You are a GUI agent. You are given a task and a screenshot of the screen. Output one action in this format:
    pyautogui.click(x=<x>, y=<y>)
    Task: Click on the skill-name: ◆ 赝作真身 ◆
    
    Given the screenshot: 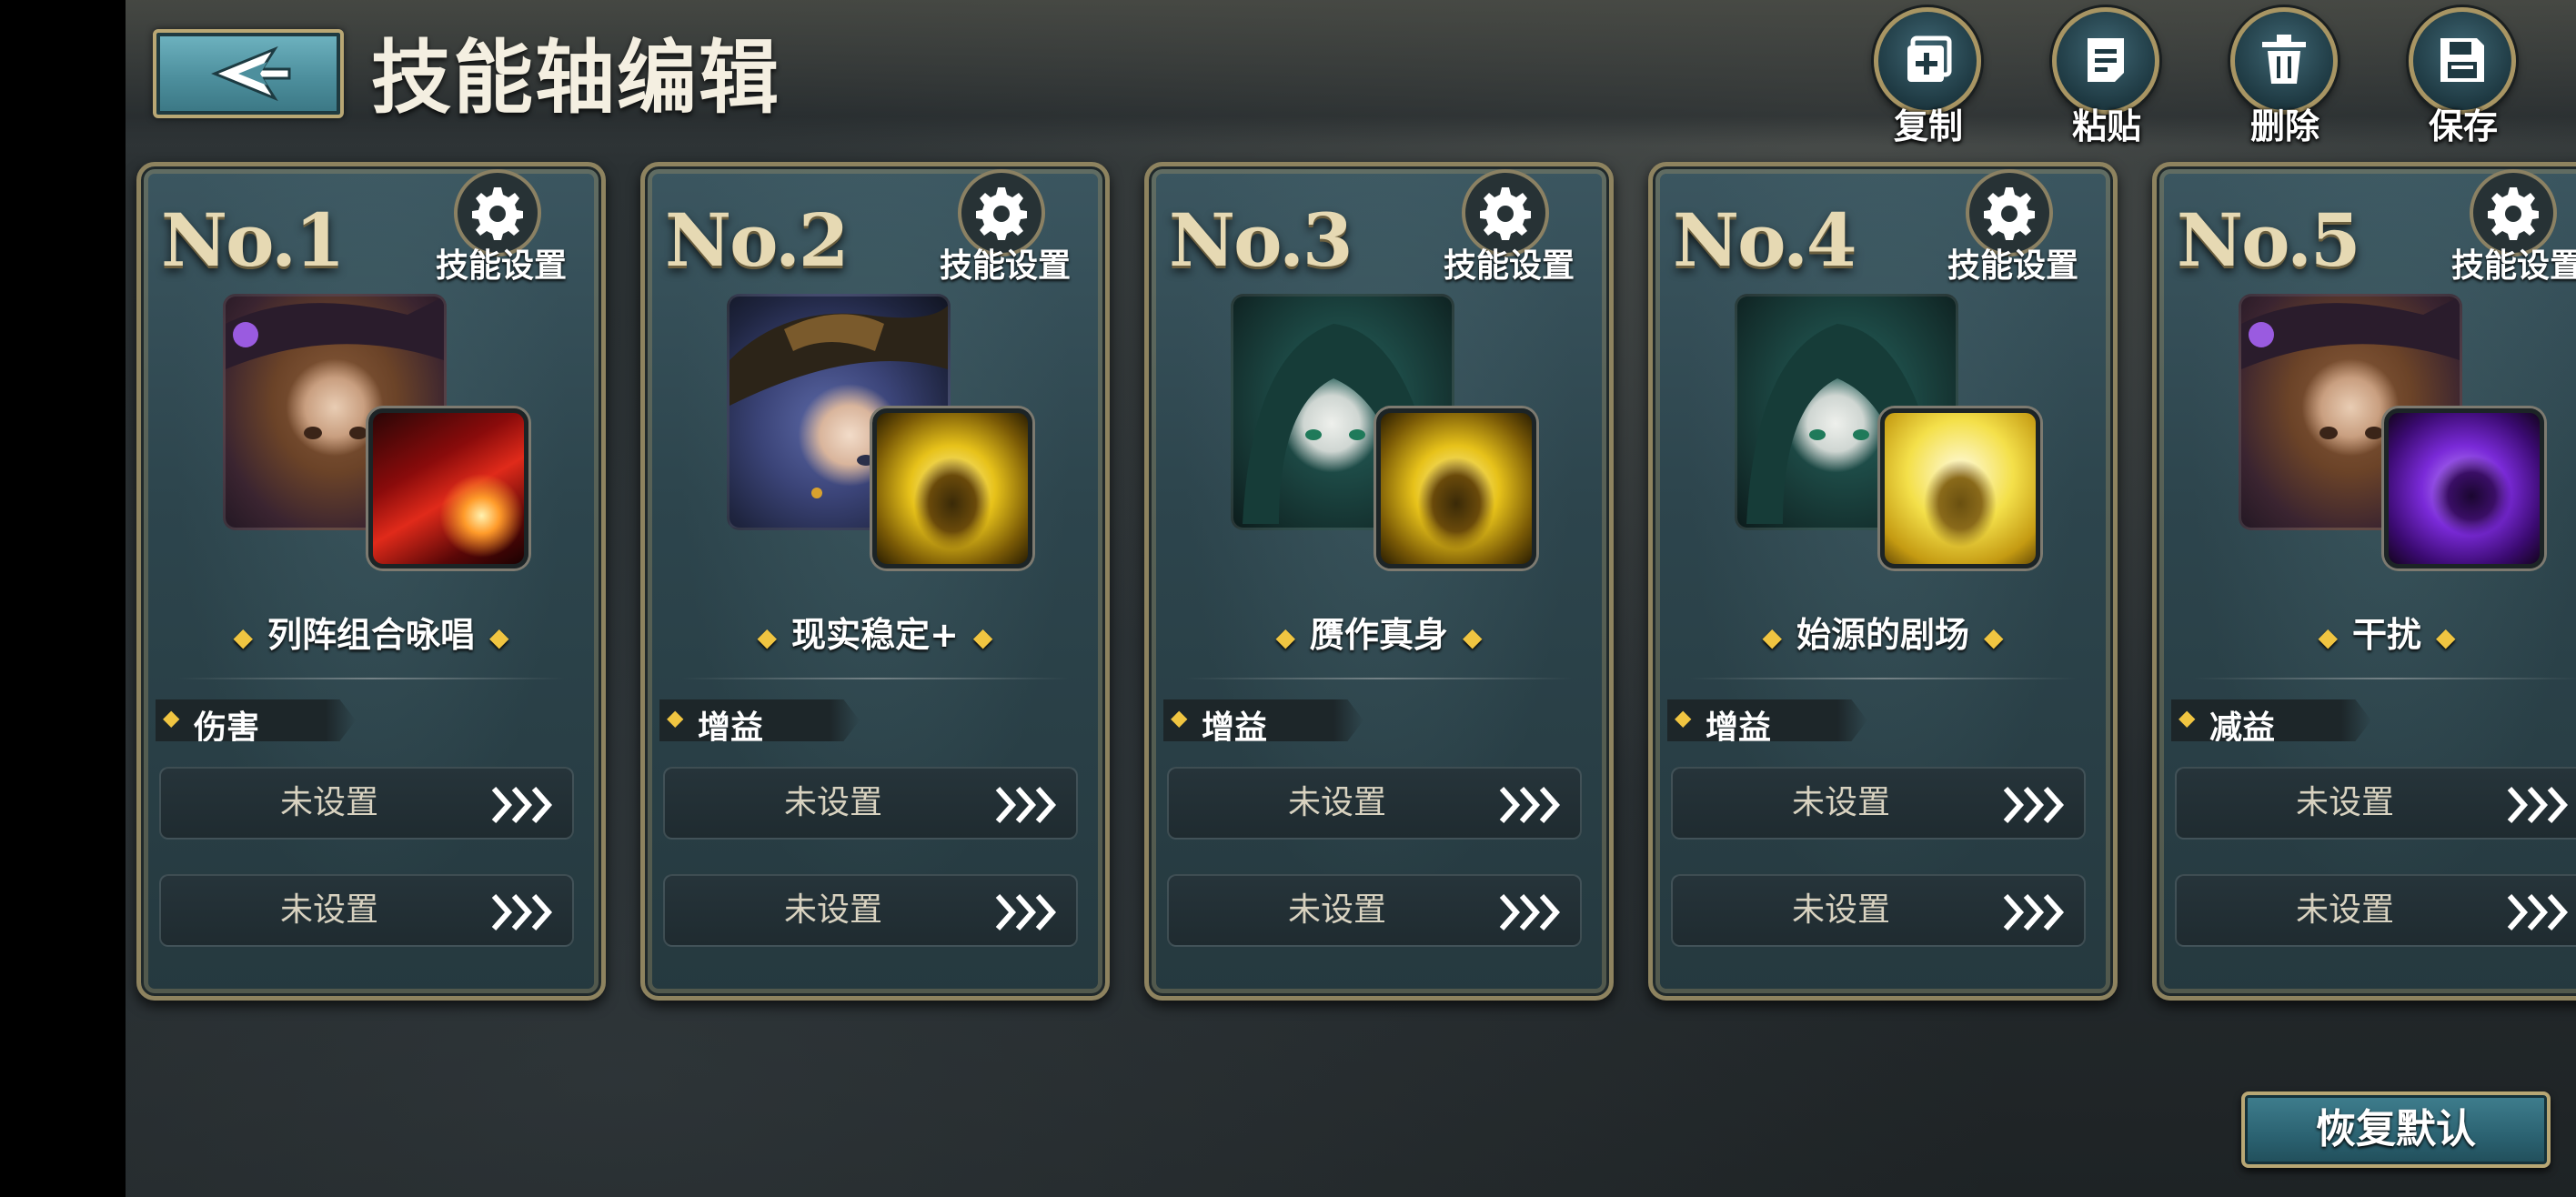 What is the action you would take?
    pyautogui.click(x=1379, y=635)
    